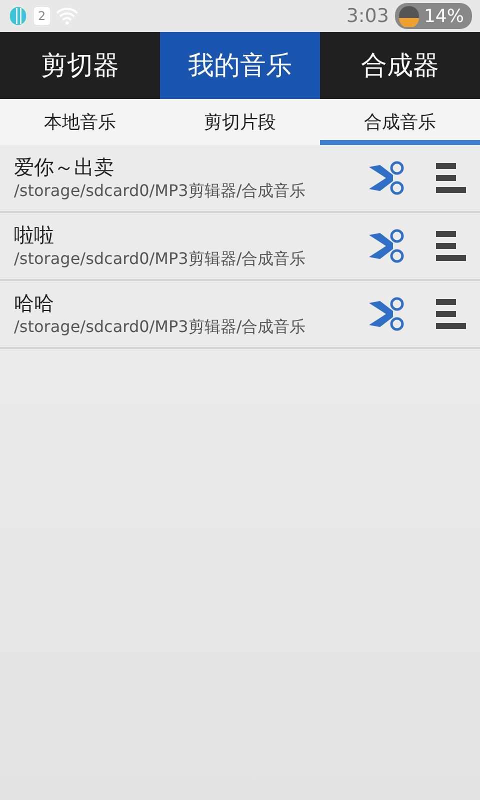 This screenshot has height=800, width=480. I want to click on sub-tab: 剪切片段, so click(240, 122).